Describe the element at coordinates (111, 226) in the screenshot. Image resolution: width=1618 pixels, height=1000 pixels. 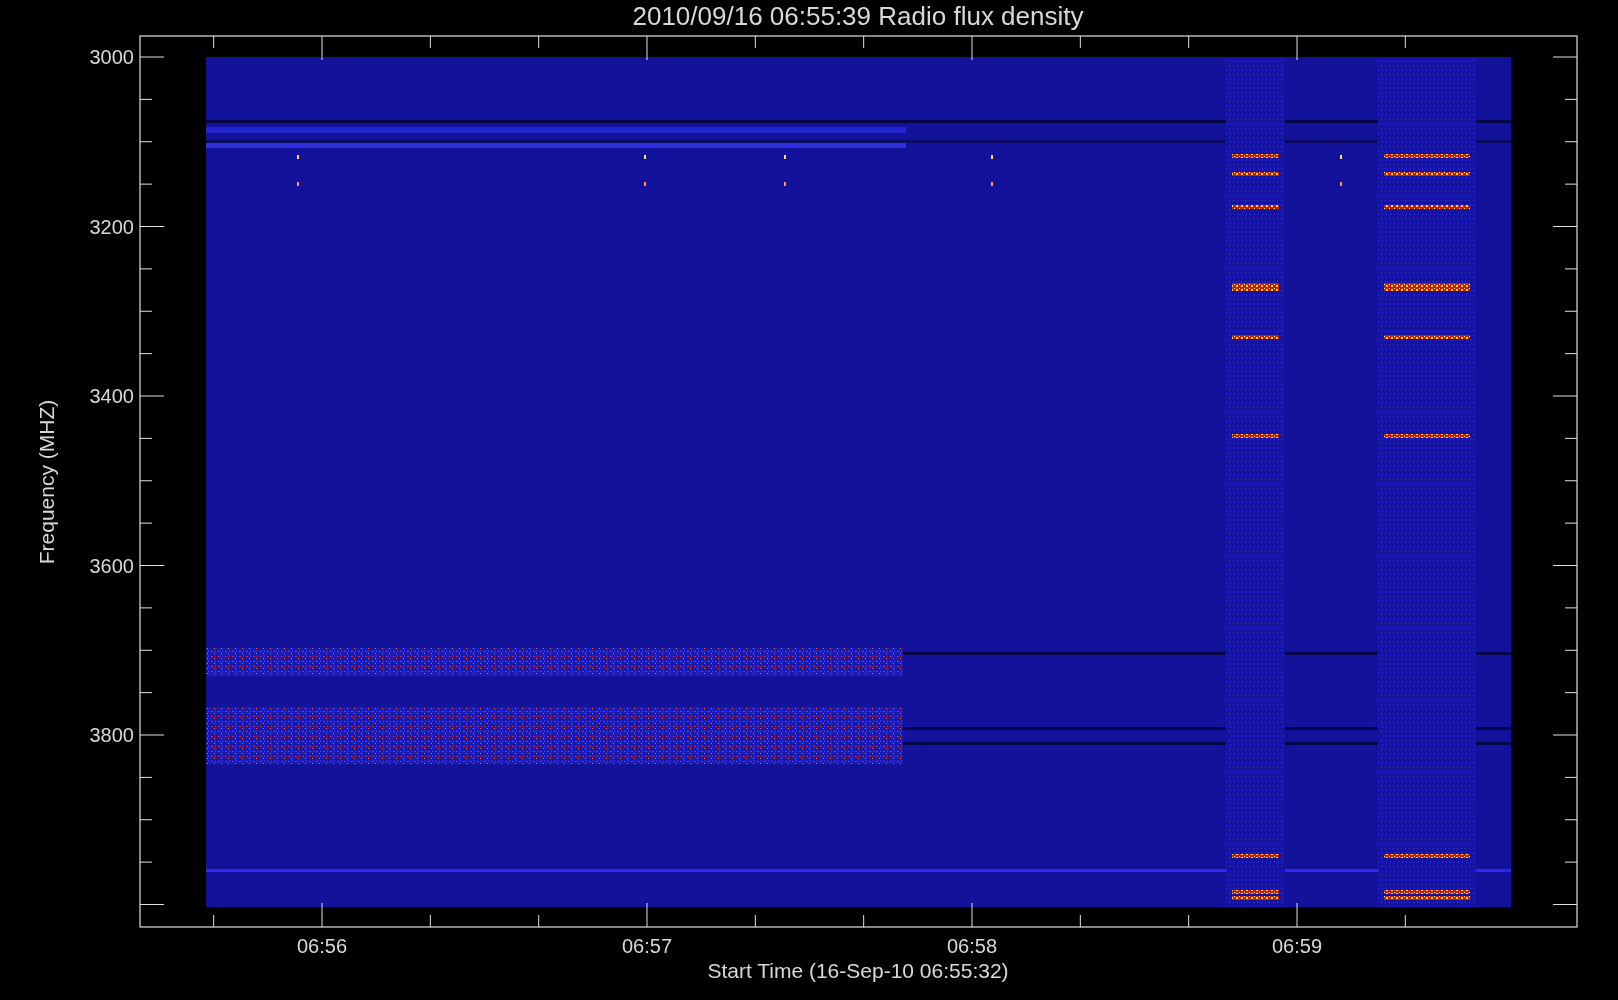
I see `y-tick-label: 3200` at that location.